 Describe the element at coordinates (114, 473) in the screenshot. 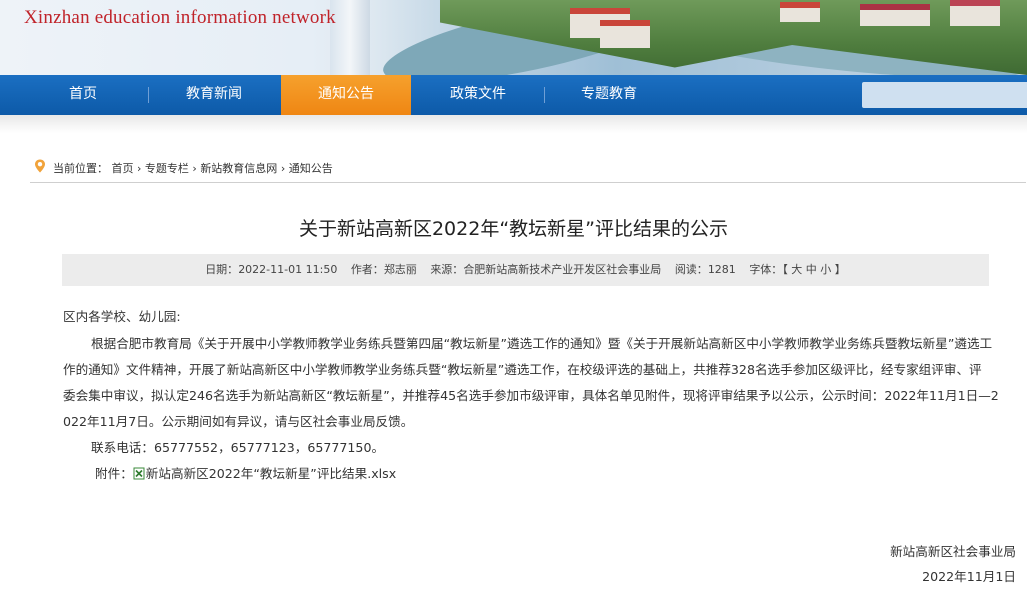

I see `attachment-label: 附件：` at that location.